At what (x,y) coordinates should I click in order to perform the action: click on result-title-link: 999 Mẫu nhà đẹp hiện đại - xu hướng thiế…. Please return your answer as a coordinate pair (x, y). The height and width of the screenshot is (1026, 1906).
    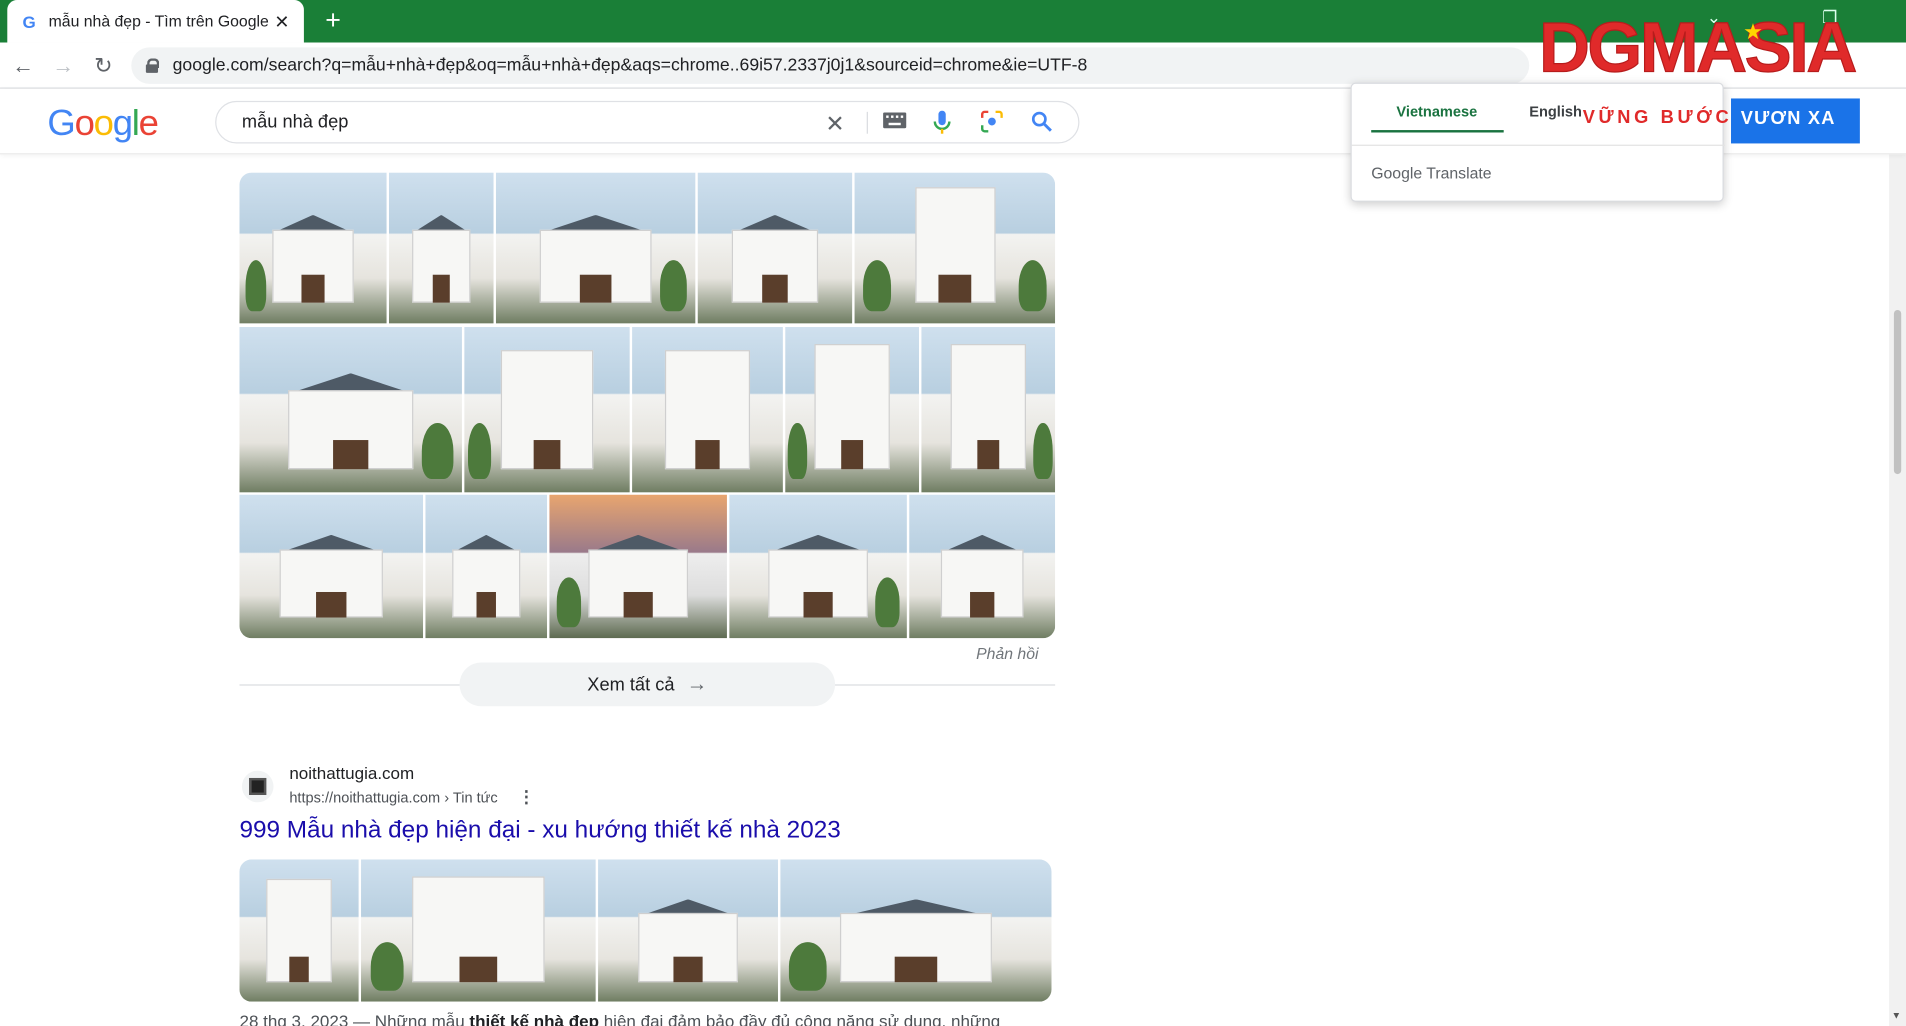
    Looking at the image, I should click on (539, 831).